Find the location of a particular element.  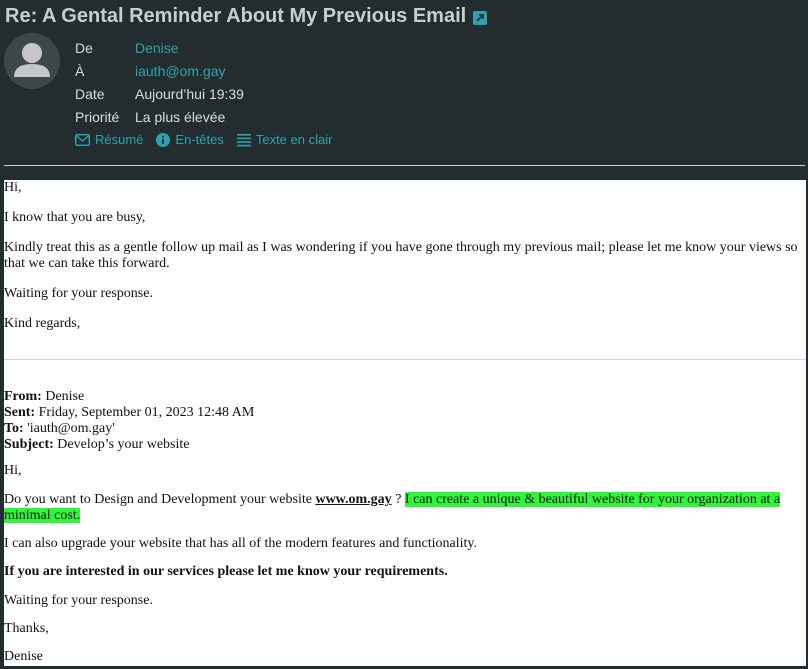

quoted-waiting: Waiting for your response. is located at coordinates (78, 600).